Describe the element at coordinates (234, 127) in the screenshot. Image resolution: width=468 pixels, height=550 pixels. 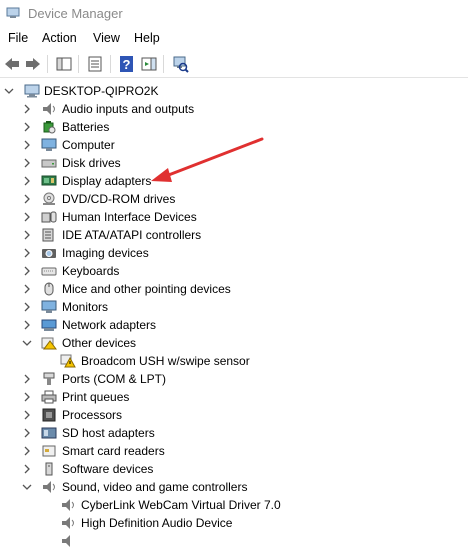
I see `tree-category: Batteries` at that location.